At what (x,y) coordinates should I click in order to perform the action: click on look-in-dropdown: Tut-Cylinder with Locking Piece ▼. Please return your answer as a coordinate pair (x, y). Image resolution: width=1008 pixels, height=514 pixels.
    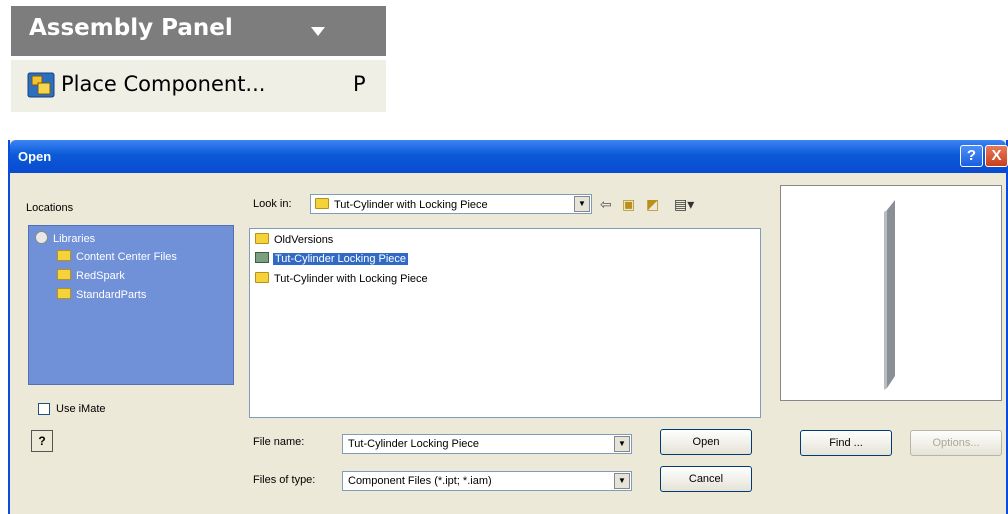
    Looking at the image, I should click on (451, 204).